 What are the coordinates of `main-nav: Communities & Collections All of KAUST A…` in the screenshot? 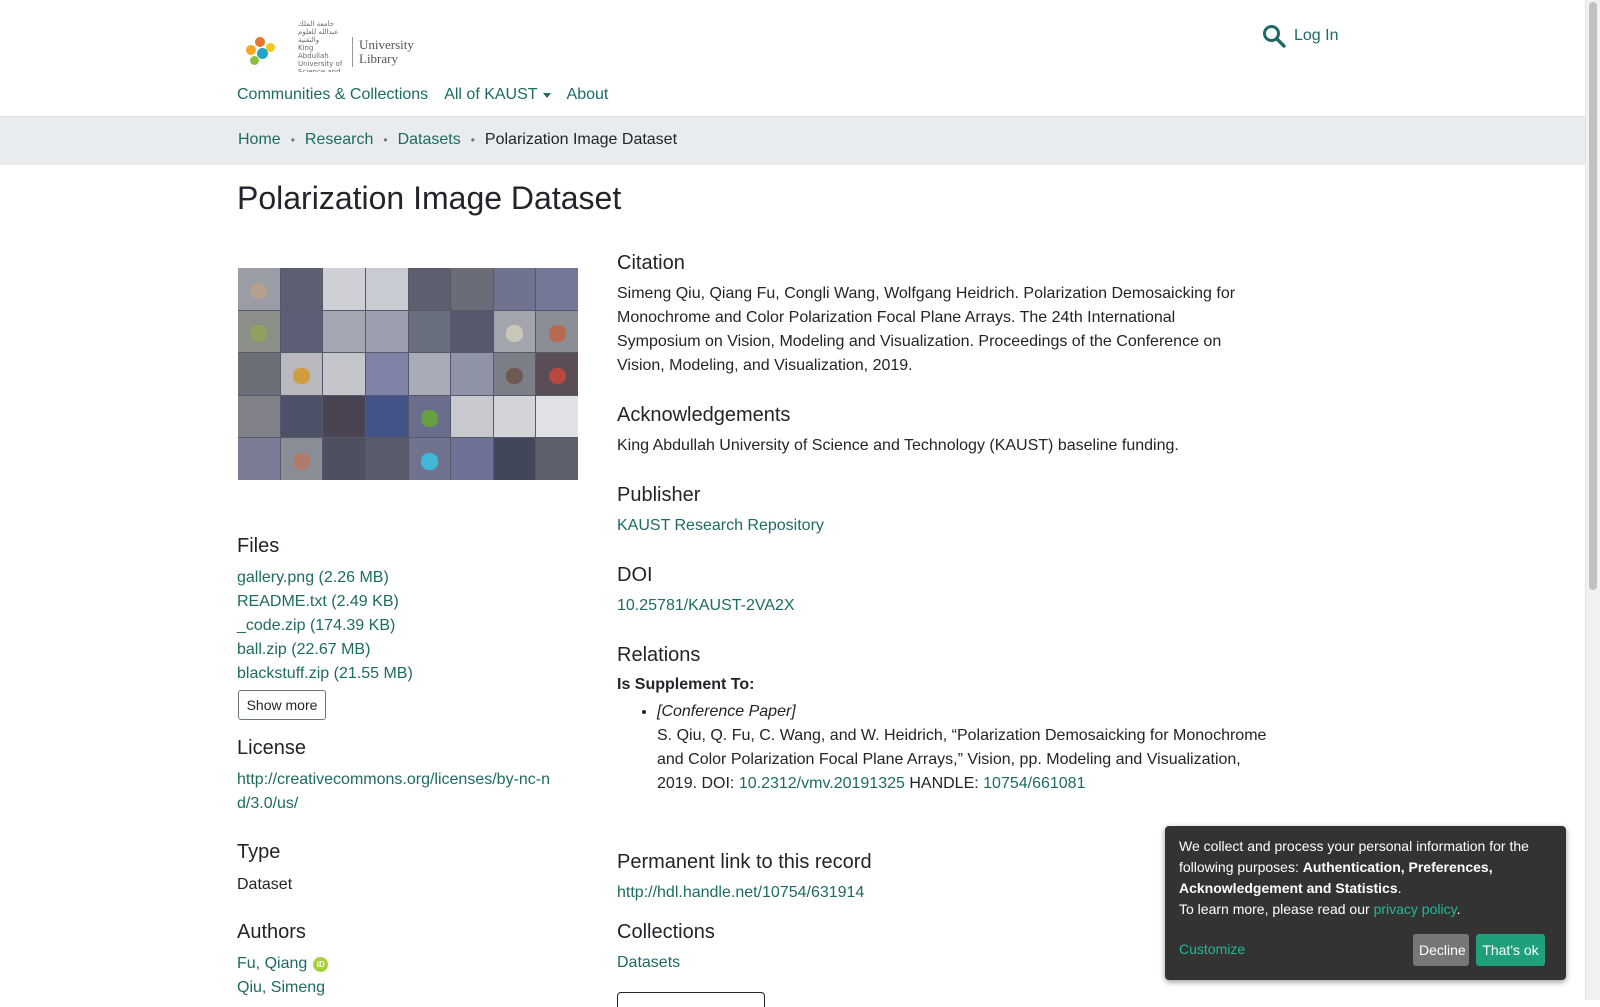 It's located at (793, 94).